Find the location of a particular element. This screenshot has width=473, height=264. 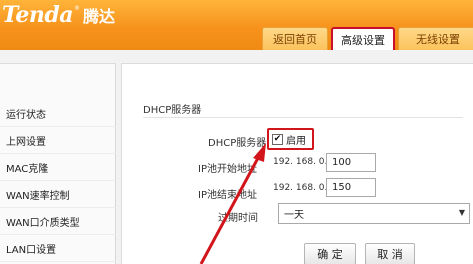

ip-pool-start-input: 100 is located at coordinates (351, 162).